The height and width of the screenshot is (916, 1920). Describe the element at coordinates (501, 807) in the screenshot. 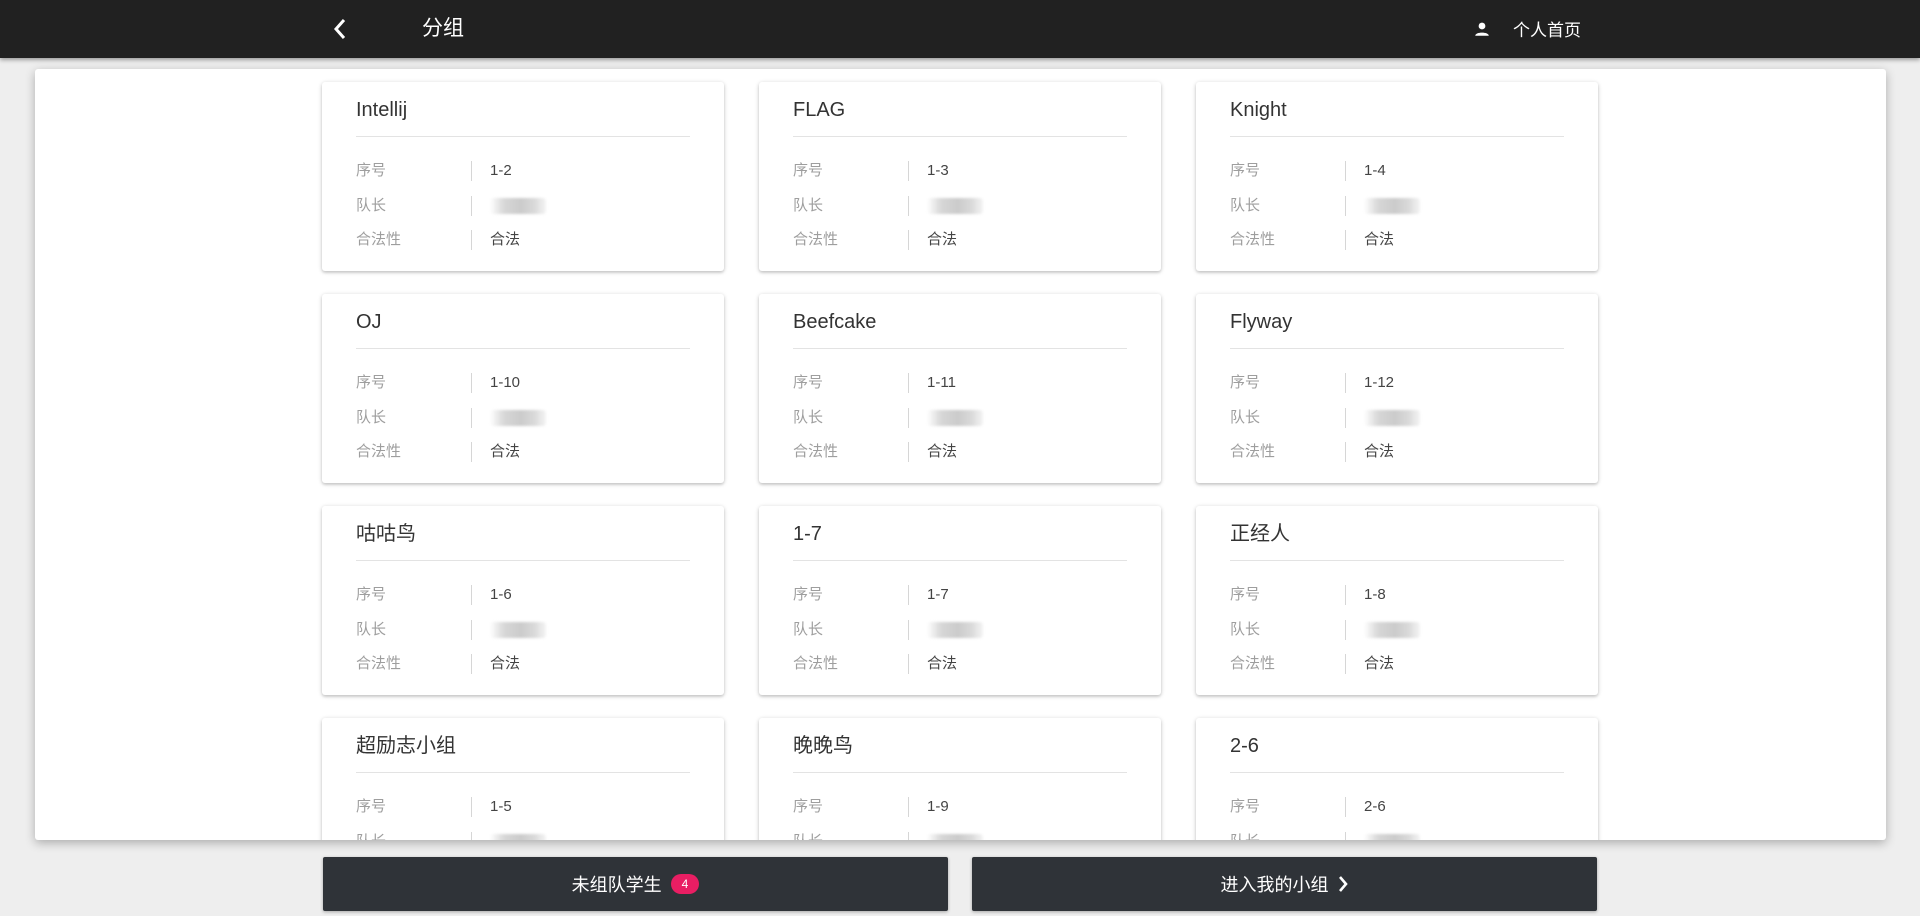

I see `group-index-value: 1-5` at that location.